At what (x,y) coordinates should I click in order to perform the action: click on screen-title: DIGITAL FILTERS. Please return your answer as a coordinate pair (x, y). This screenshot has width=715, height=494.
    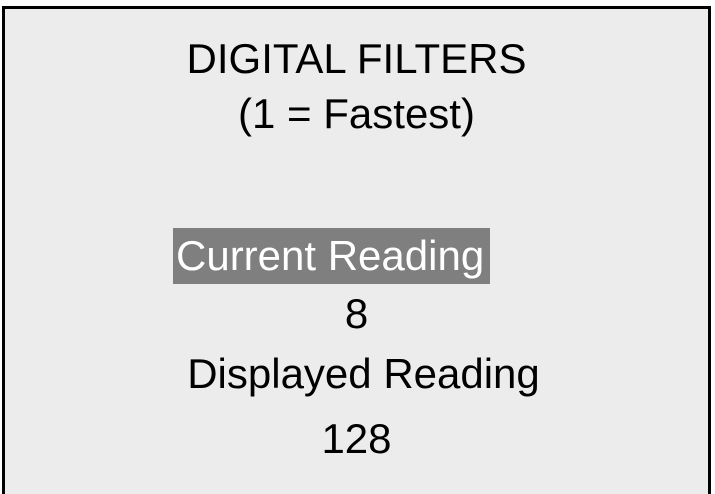
    Looking at the image, I should click on (356, 58).